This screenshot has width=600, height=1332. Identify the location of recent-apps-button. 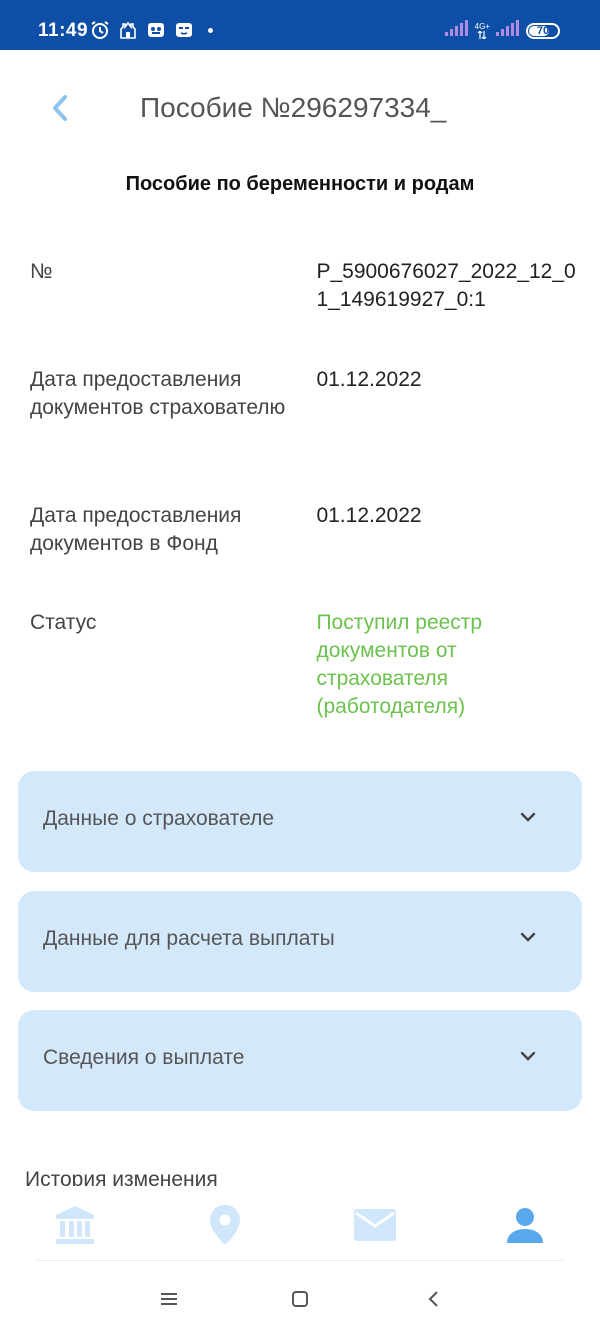
(169, 1299).